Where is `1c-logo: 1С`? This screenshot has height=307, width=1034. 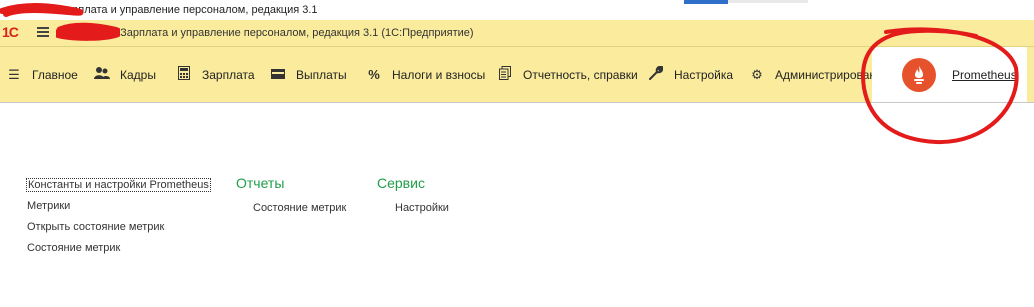 1c-logo: 1С is located at coordinates (10, 32).